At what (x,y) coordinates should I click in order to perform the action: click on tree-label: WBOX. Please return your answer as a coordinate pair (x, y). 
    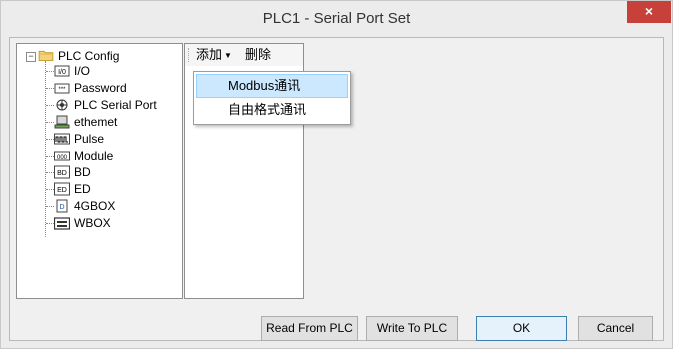
    Looking at the image, I should click on (92, 223).